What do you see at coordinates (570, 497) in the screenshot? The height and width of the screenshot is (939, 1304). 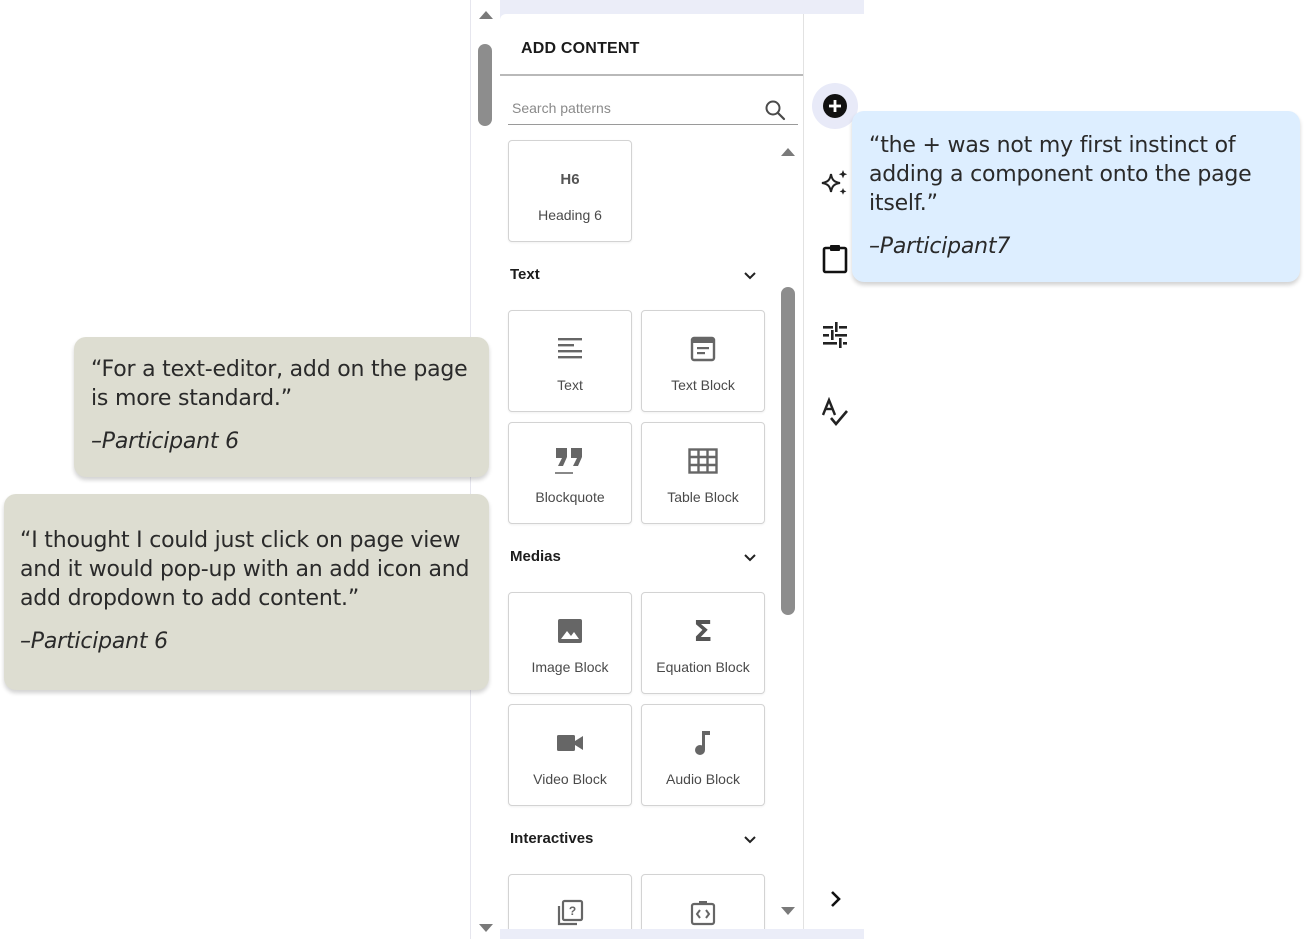 I see `tile-label: Blockquote` at bounding box center [570, 497].